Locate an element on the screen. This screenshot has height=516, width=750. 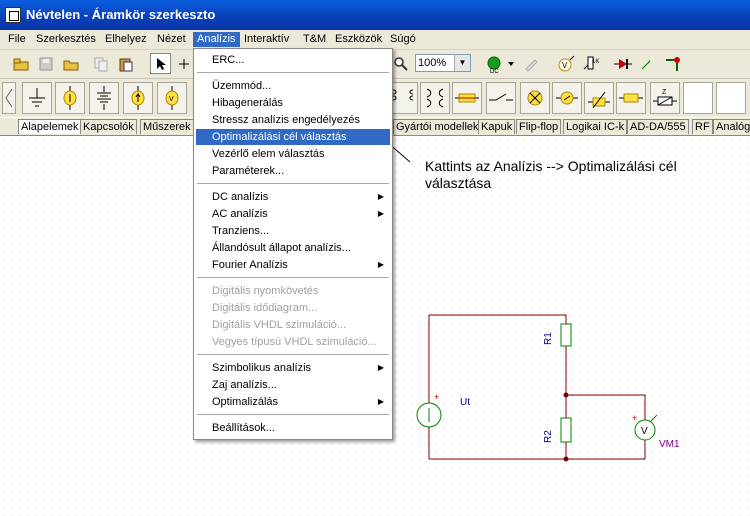
menu-elhelyez: Elhelyez is located at coordinates (126, 39).